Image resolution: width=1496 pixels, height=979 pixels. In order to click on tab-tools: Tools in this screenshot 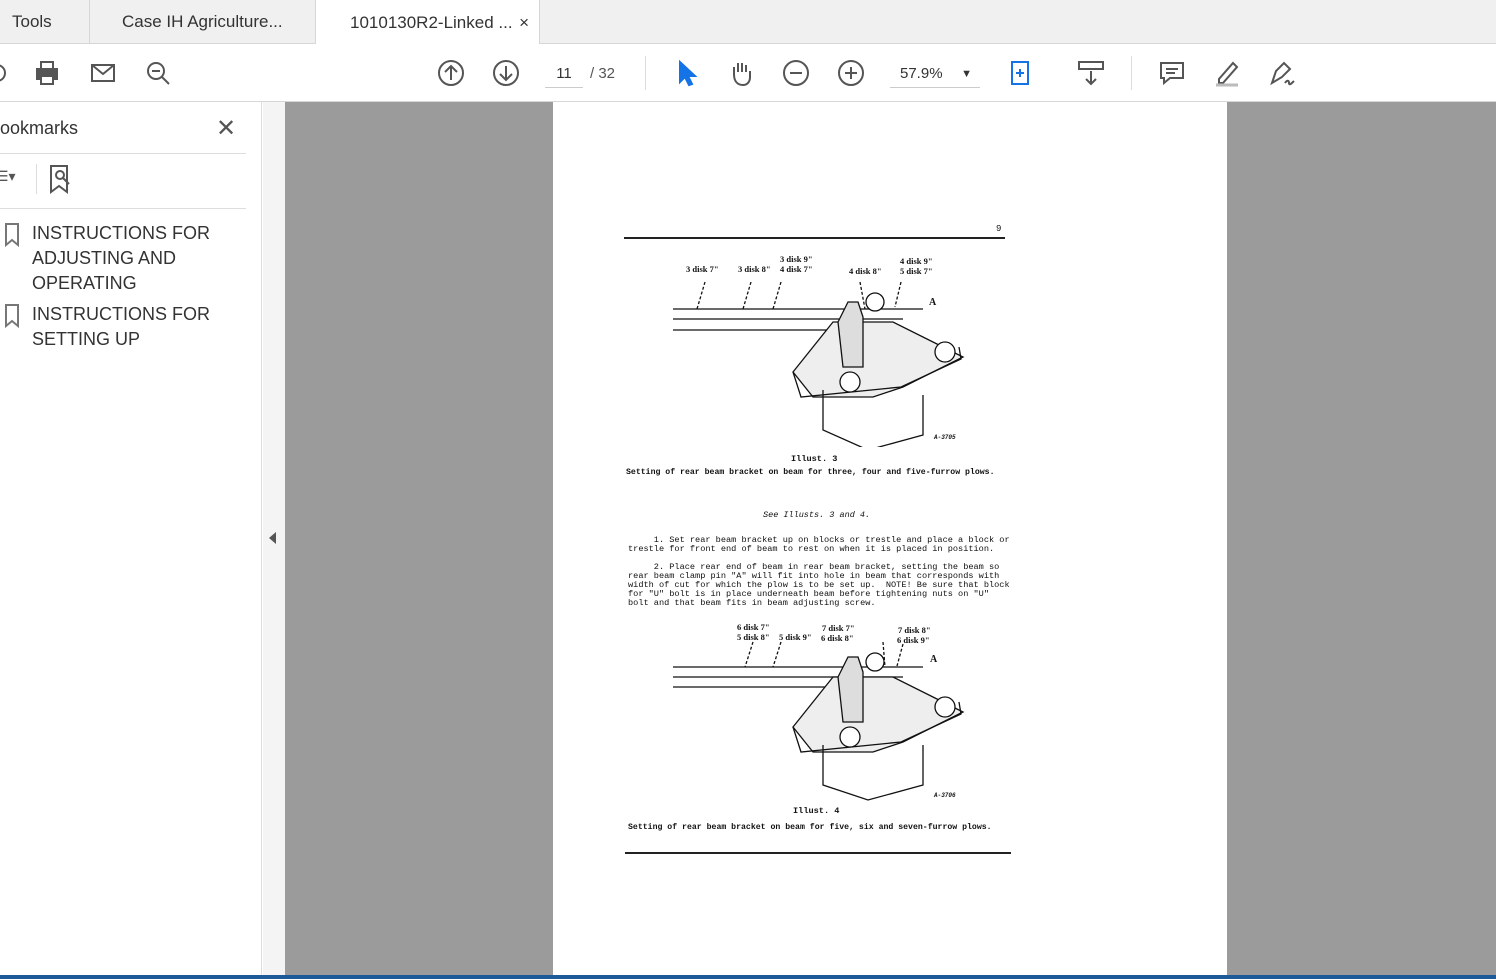, I will do `click(45, 22)`.